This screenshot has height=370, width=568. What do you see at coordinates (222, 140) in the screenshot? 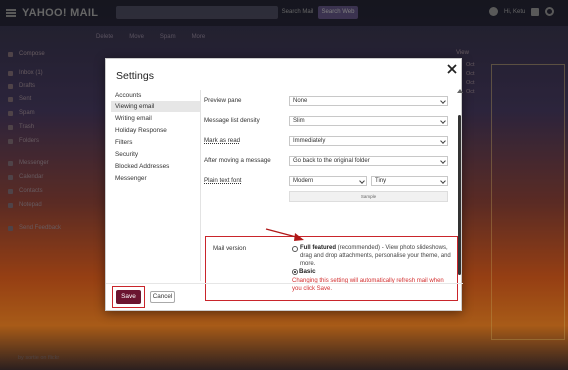
I see `mark-as-read-label: Mark as read` at bounding box center [222, 140].